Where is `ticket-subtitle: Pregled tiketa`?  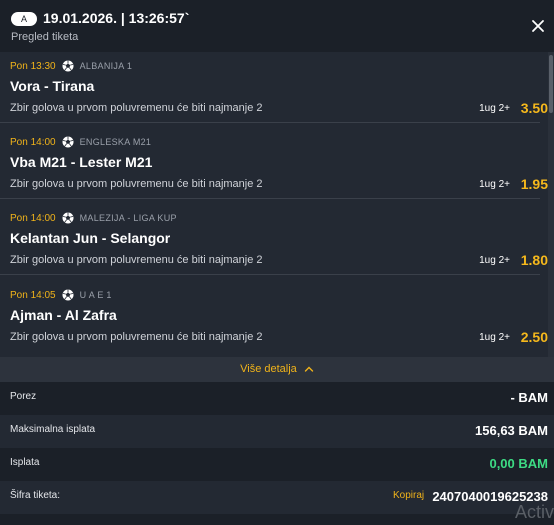
ticket-subtitle: Pregled tiketa is located at coordinates (45, 37).